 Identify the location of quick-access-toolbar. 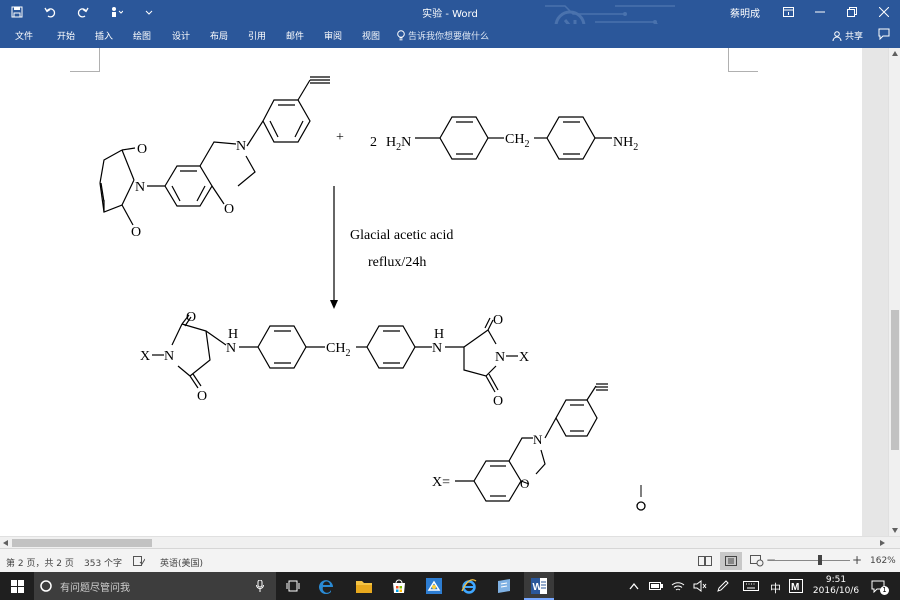
(82, 12).